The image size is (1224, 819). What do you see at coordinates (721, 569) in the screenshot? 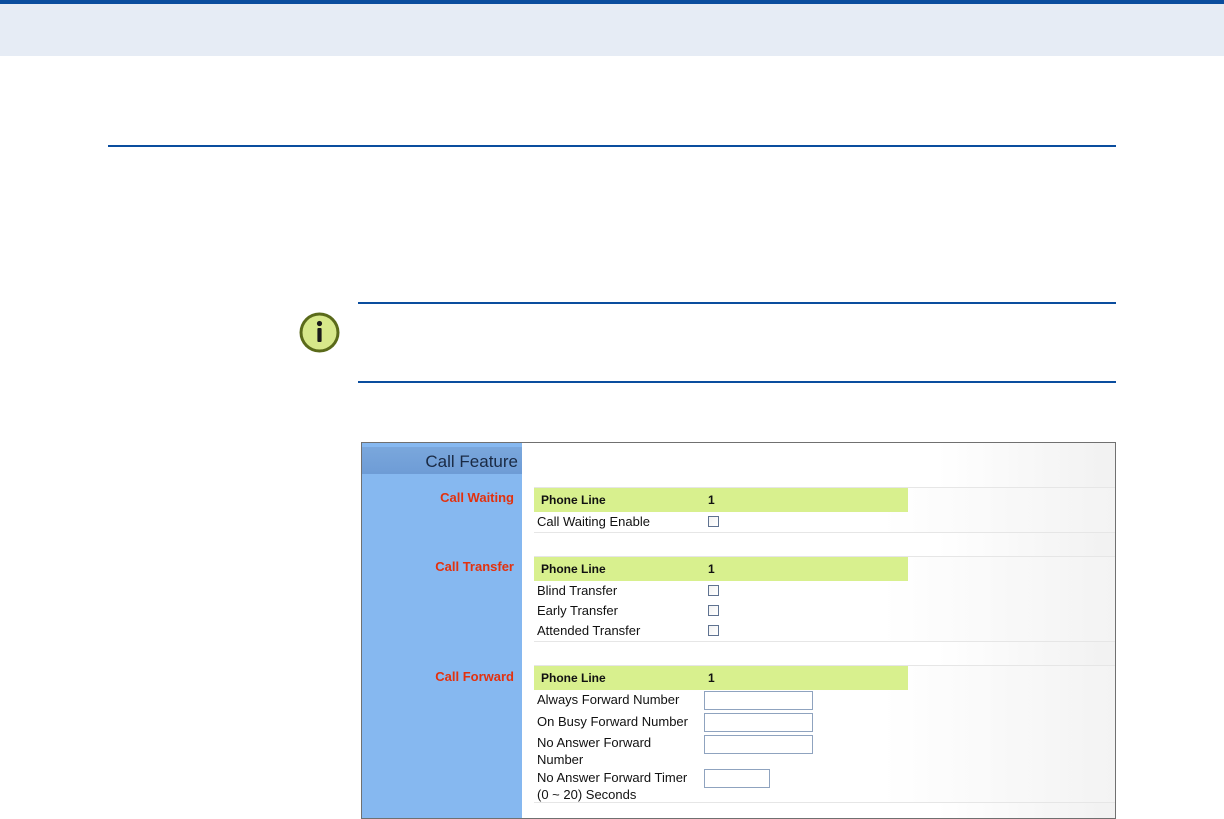
I see `call-transfer-phone-line-row: Phone Line 1` at bounding box center [721, 569].